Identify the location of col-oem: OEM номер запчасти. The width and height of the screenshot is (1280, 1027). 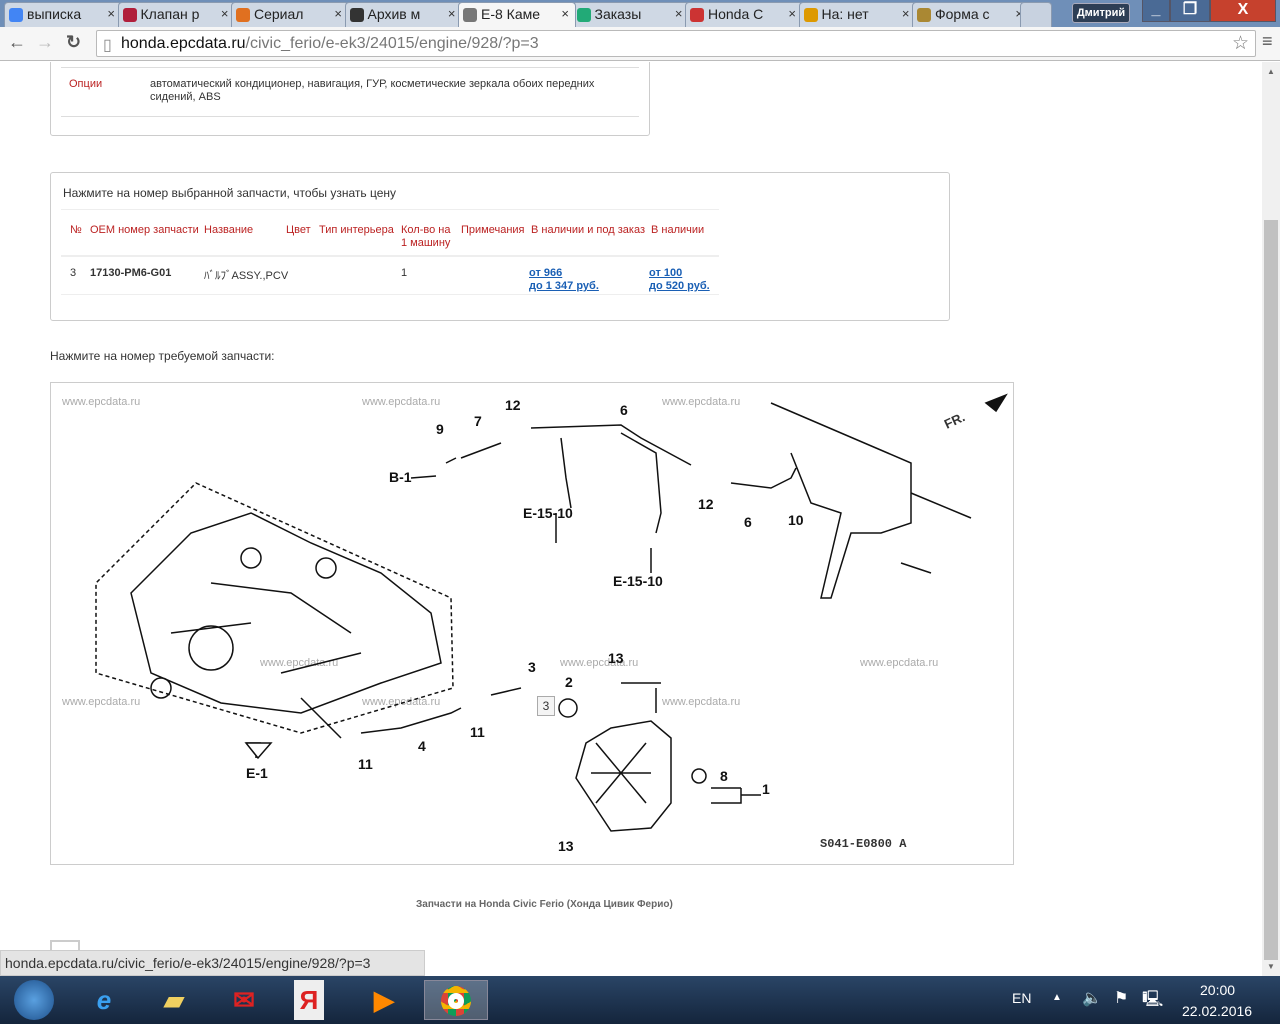
(144, 230).